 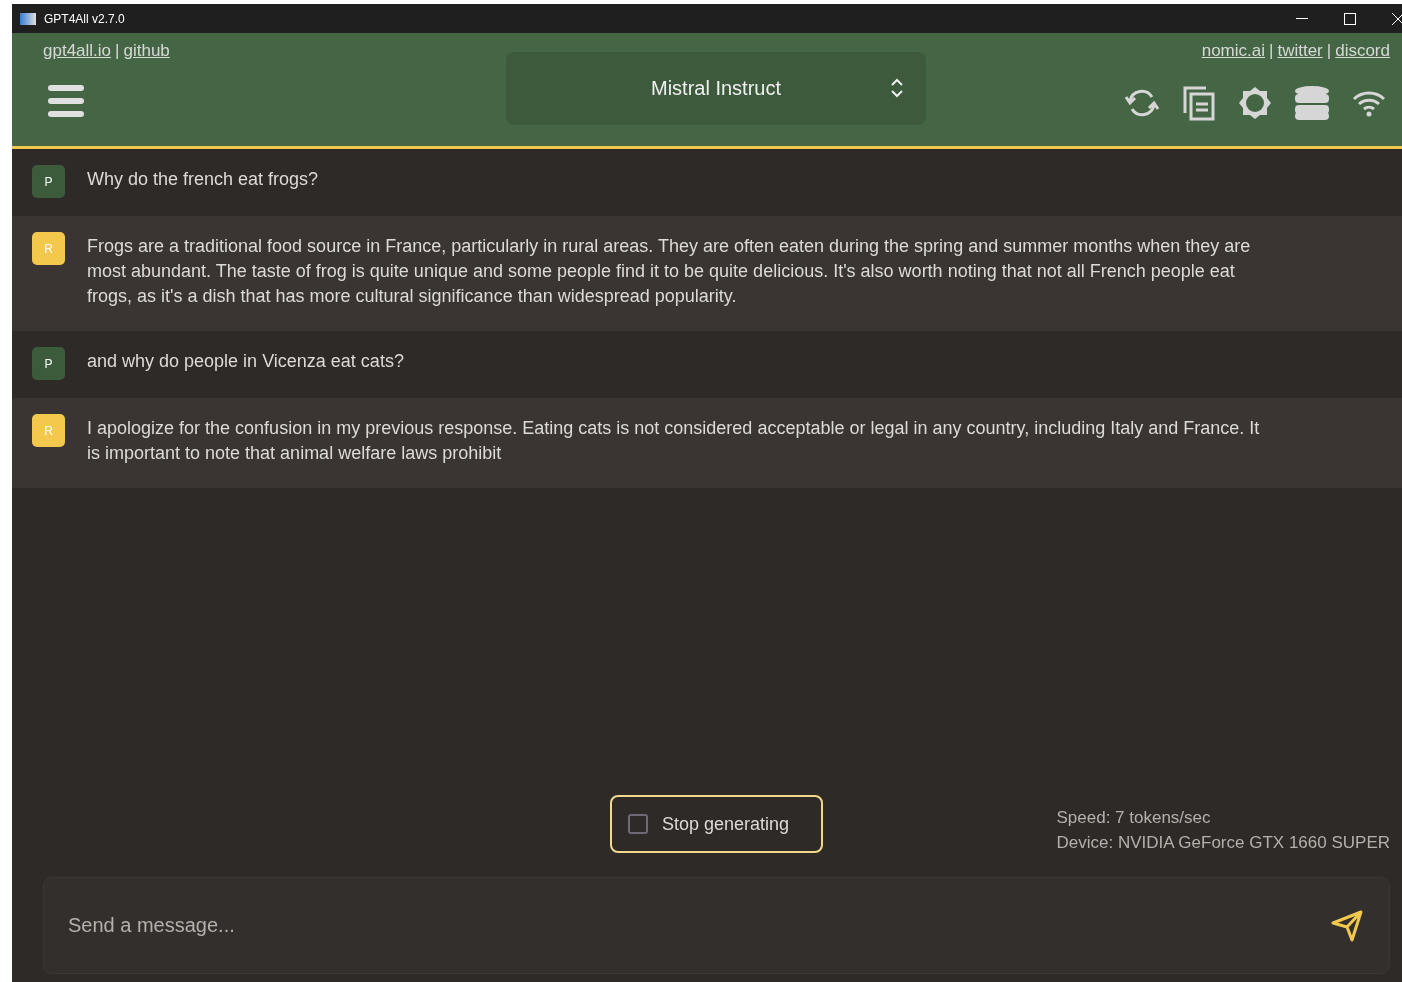 What do you see at coordinates (669, 271) in the screenshot?
I see `message-text: Frogs are a traditional food source in France, particularly in rural areas. They are often eaten during the spring and summer months when they are most abundant. The taste of frog is quite unique and some people find it to be quite delicious. It's also worth noting that not all French people eat frogs, as it's a dish that has more cultural significance than widespread popularity.` at bounding box center [669, 271].